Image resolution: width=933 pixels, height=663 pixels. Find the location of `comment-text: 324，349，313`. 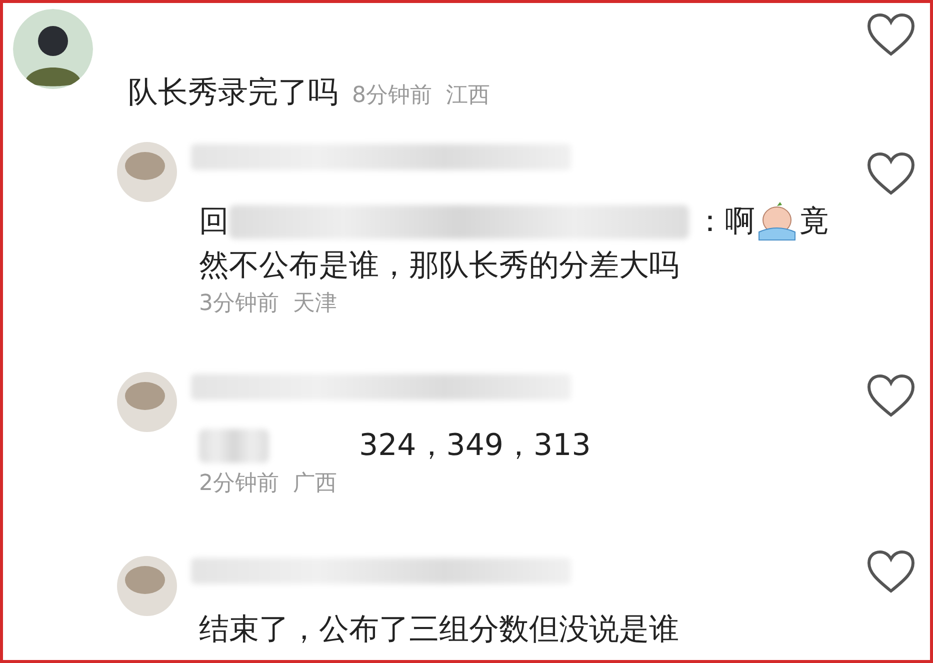

comment-text: 324，349，313 is located at coordinates (475, 445).